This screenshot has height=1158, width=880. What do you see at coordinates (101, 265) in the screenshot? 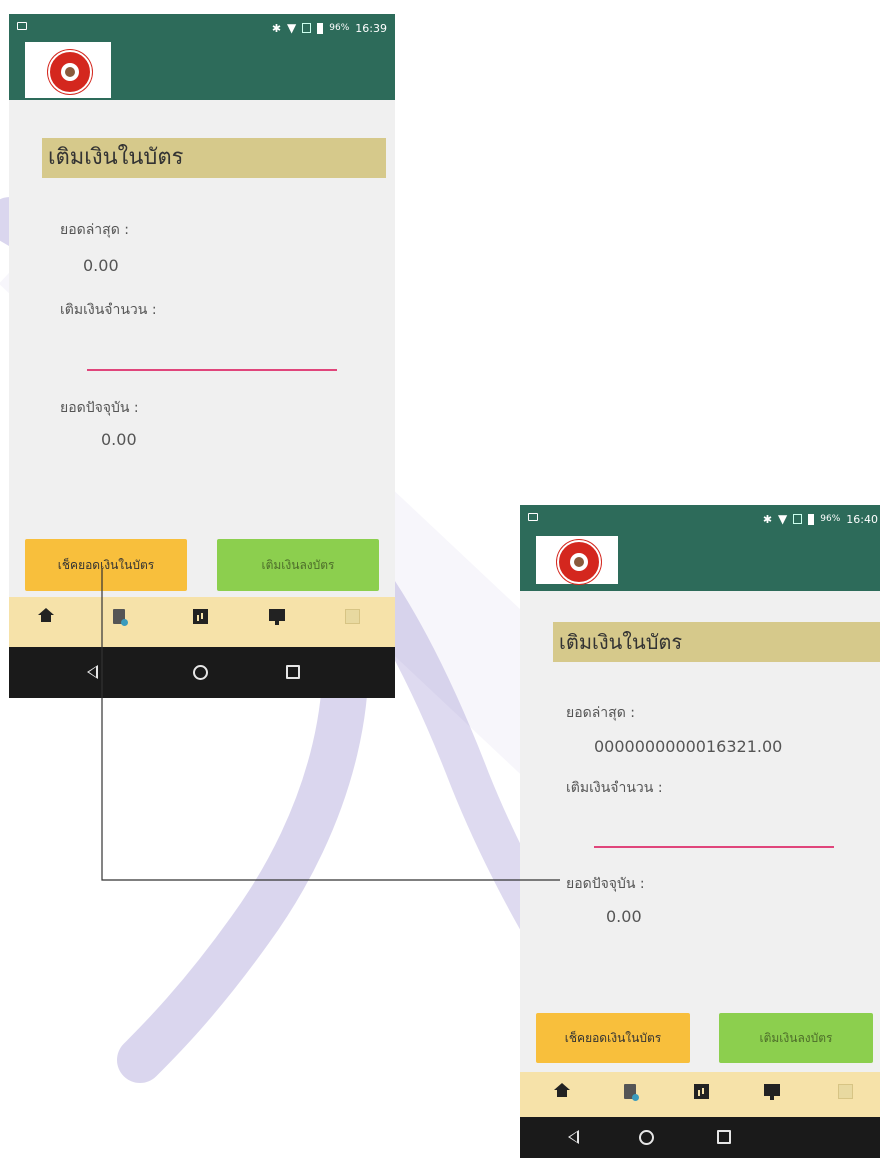
I see `last-balance-value: 0.00` at bounding box center [101, 265].